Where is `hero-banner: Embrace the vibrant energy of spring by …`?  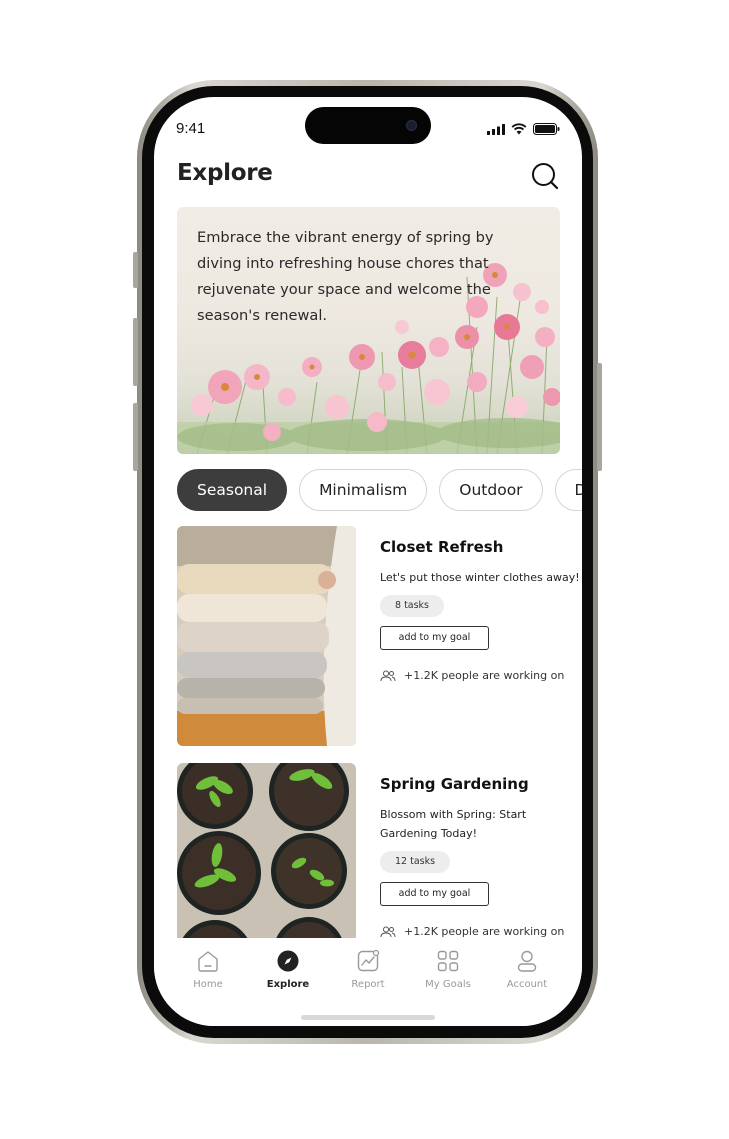 hero-banner: Embrace the vibrant energy of spring by … is located at coordinates (368, 330).